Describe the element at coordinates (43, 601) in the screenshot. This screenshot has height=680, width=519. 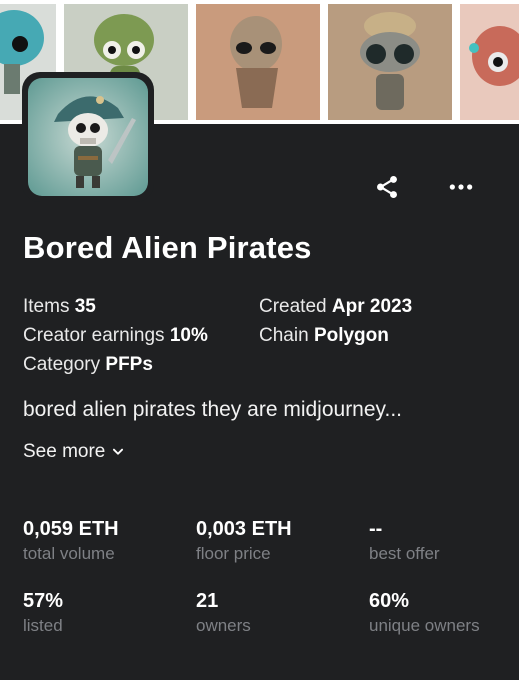
I see `stat-value: 57%` at that location.